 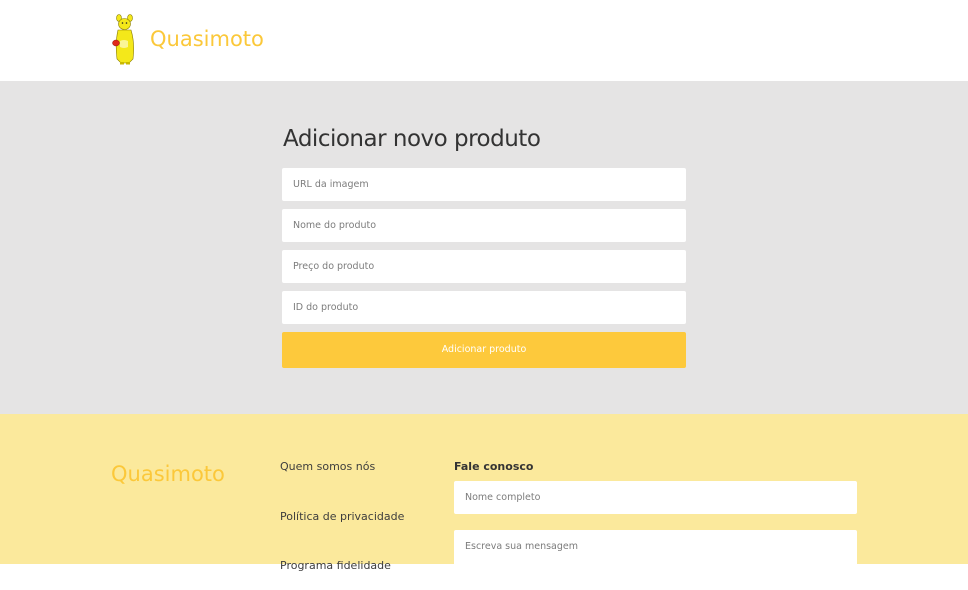 What do you see at coordinates (207, 39) in the screenshot?
I see `brand-name: Quasimoto` at bounding box center [207, 39].